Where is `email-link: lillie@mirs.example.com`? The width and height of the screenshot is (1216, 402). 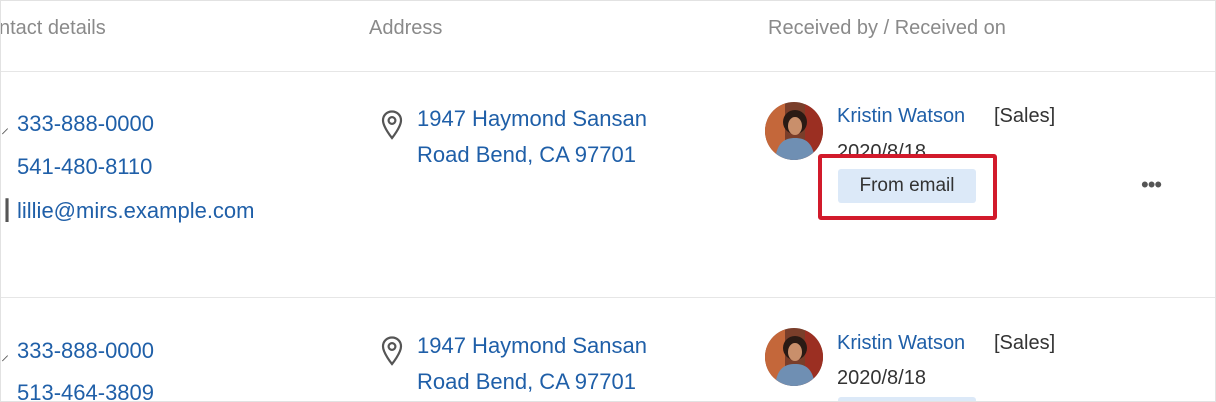 email-link: lillie@mirs.example.com is located at coordinates (136, 211).